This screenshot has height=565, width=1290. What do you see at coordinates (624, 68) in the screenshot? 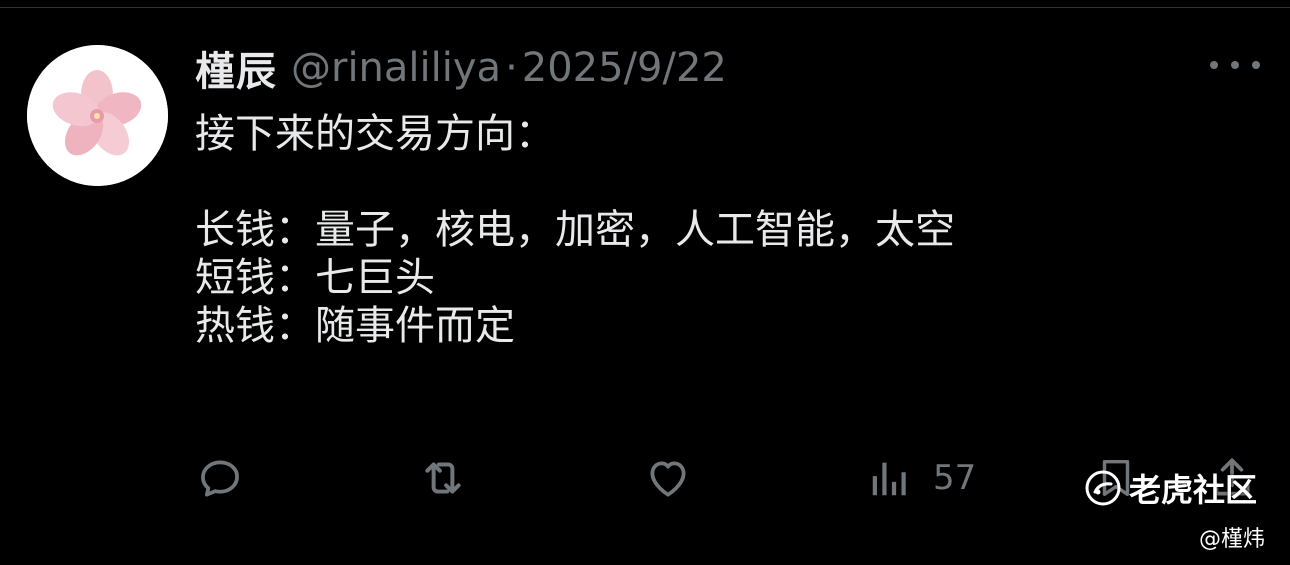
I see `post-date: 2025/9/22` at bounding box center [624, 68].